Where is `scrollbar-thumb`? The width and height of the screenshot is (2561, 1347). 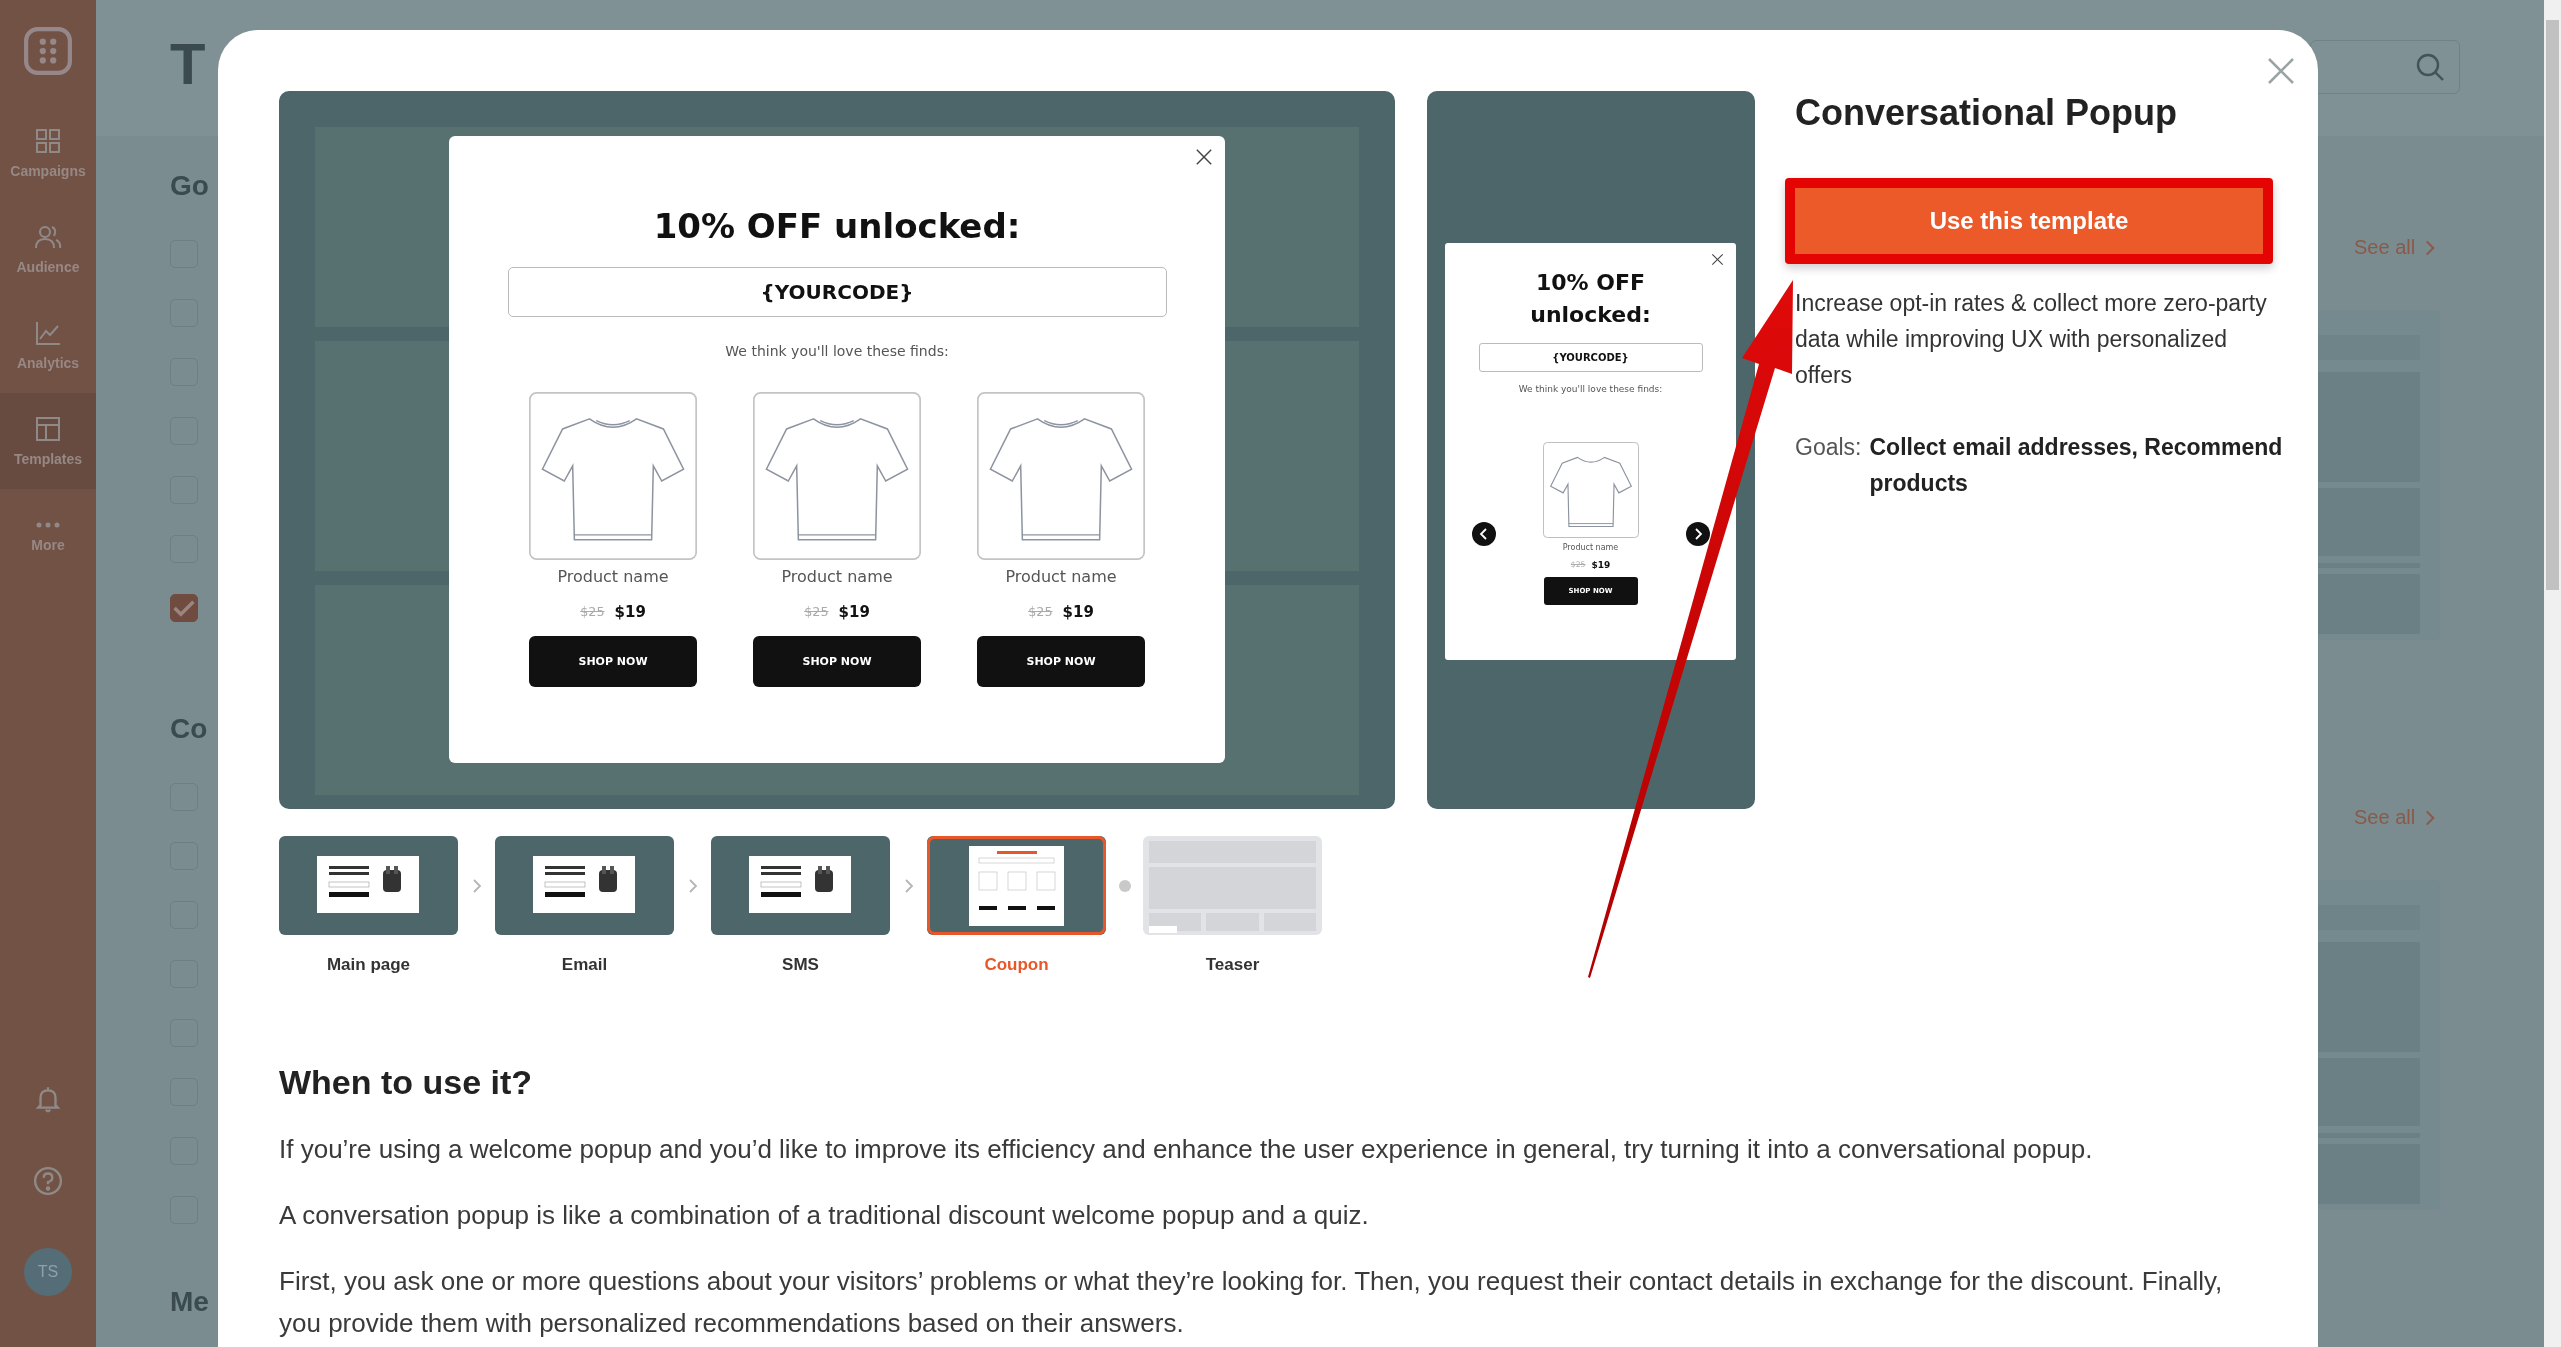 scrollbar-thumb is located at coordinates (2552, 305).